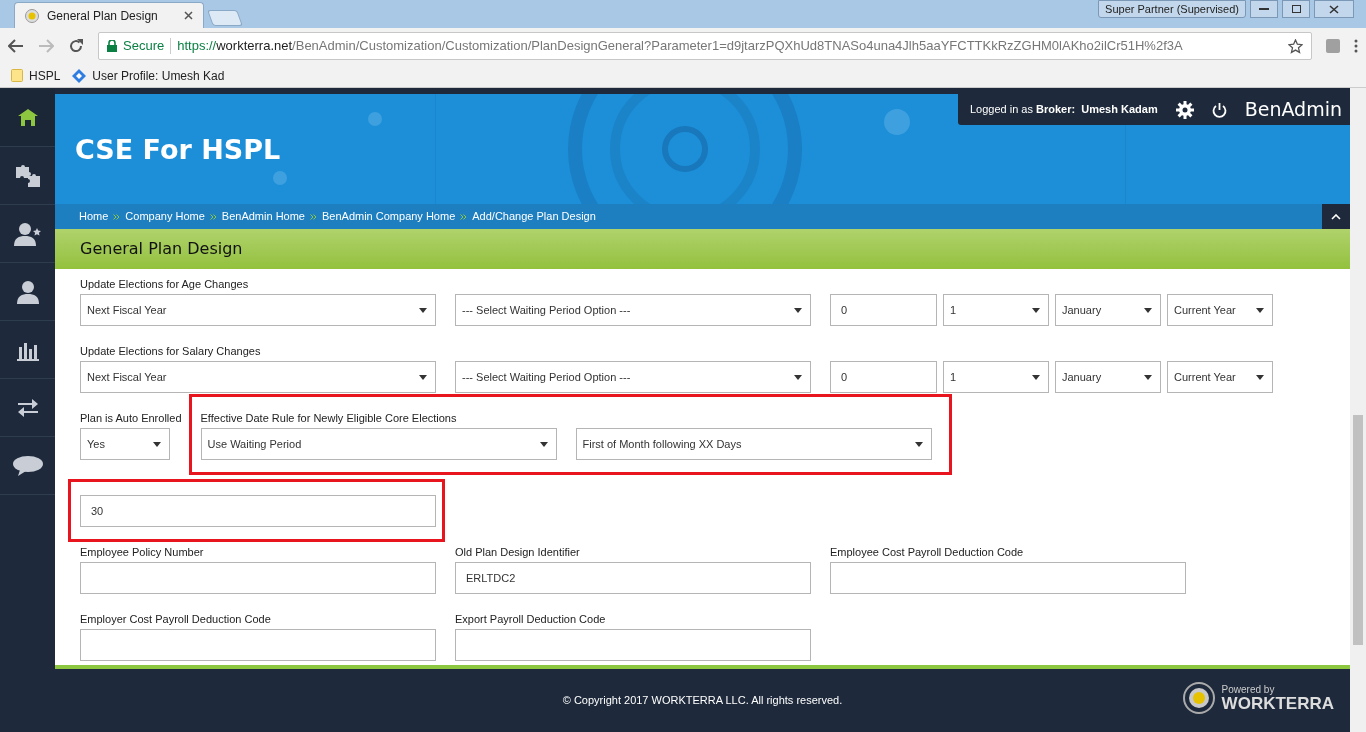 The height and width of the screenshot is (732, 1366). Describe the element at coordinates (753, 444) in the screenshot. I see `dropdown: First of Month following XX Days` at that location.